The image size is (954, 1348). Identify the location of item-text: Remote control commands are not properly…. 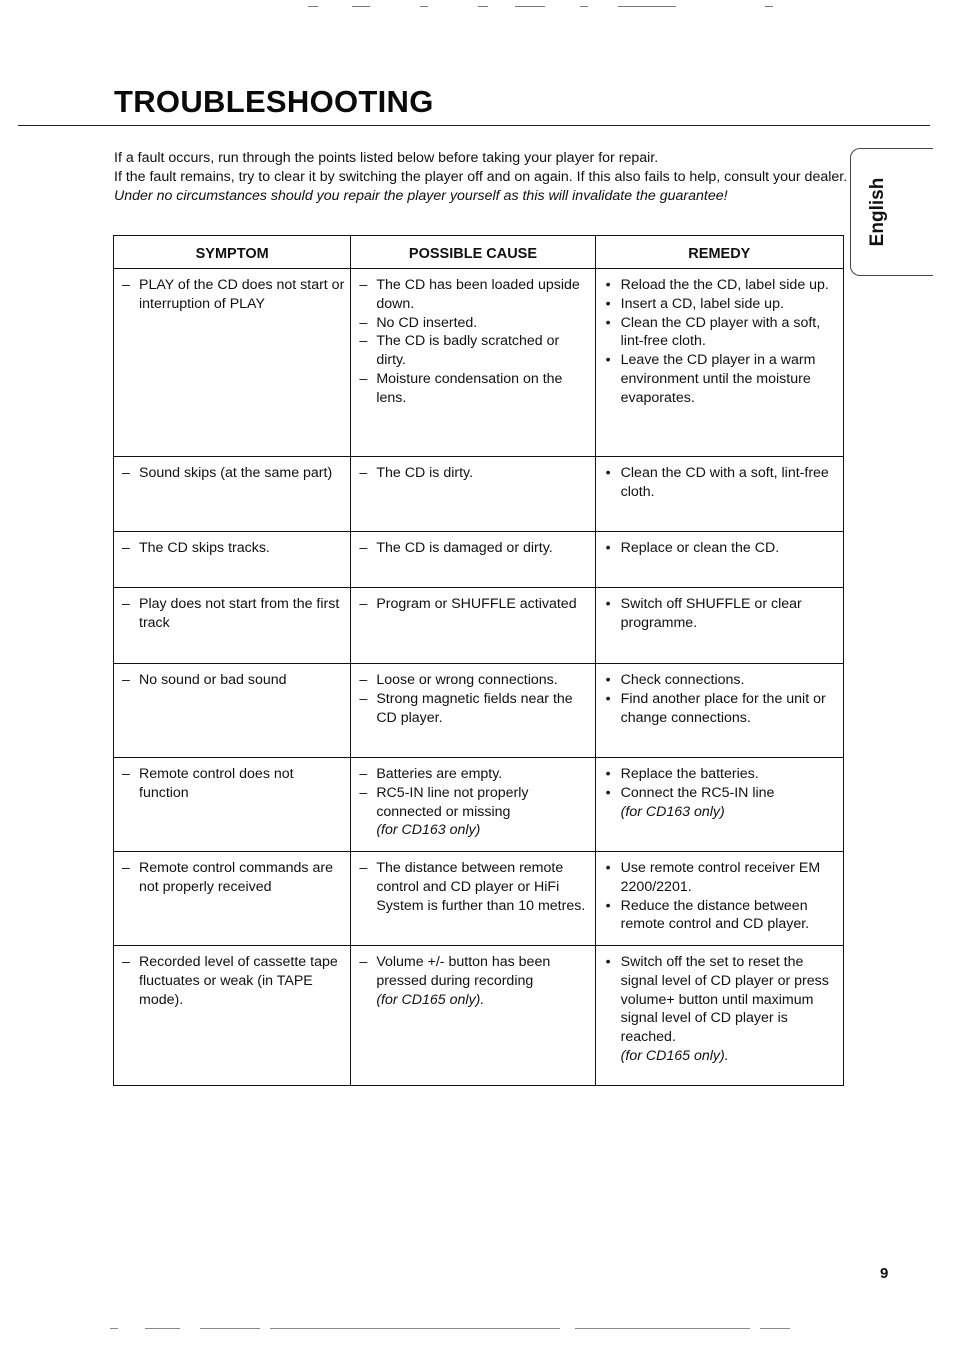
(236, 877).